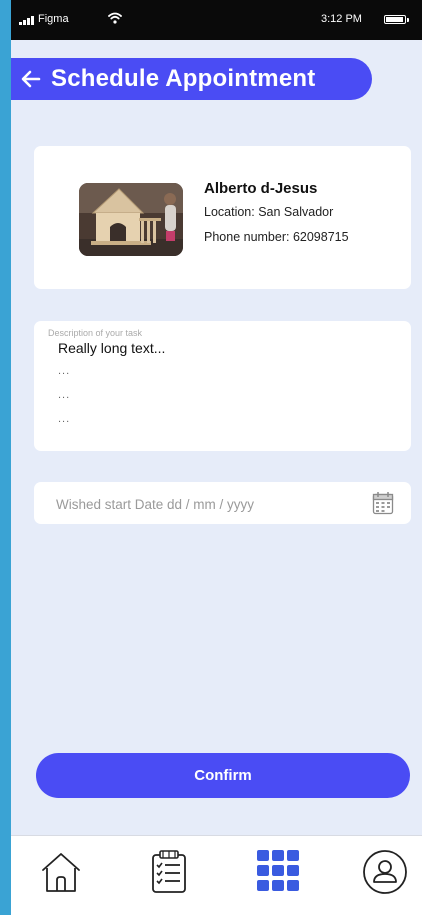 The image size is (422, 915). What do you see at coordinates (276, 237) in the screenshot?
I see `professional-phone: Phone number: 62098715` at bounding box center [276, 237].